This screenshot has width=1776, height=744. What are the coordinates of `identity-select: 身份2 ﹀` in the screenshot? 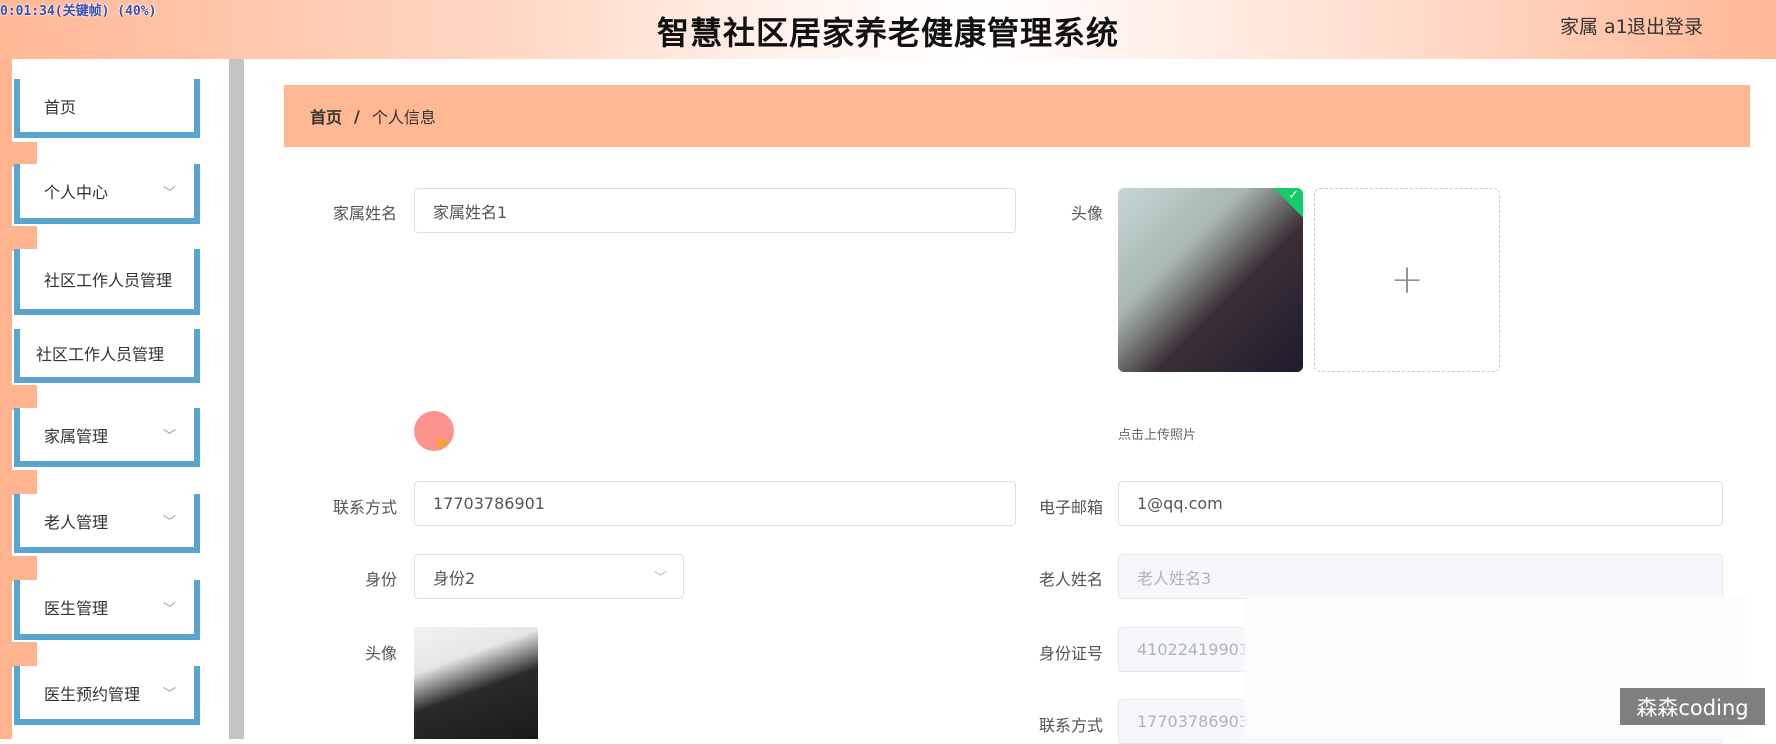 It's located at (549, 576).